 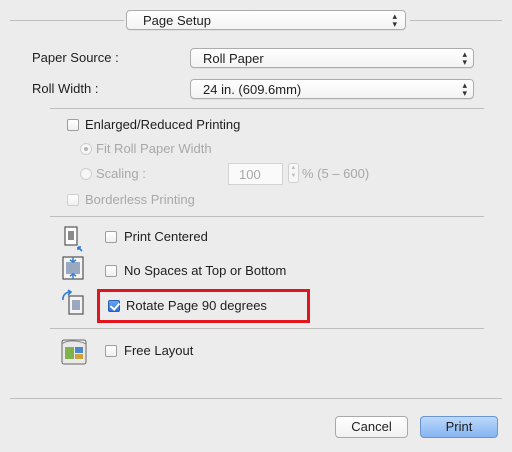 What do you see at coordinates (121, 173) in the screenshot?
I see `scaling-label: Scaling :` at bounding box center [121, 173].